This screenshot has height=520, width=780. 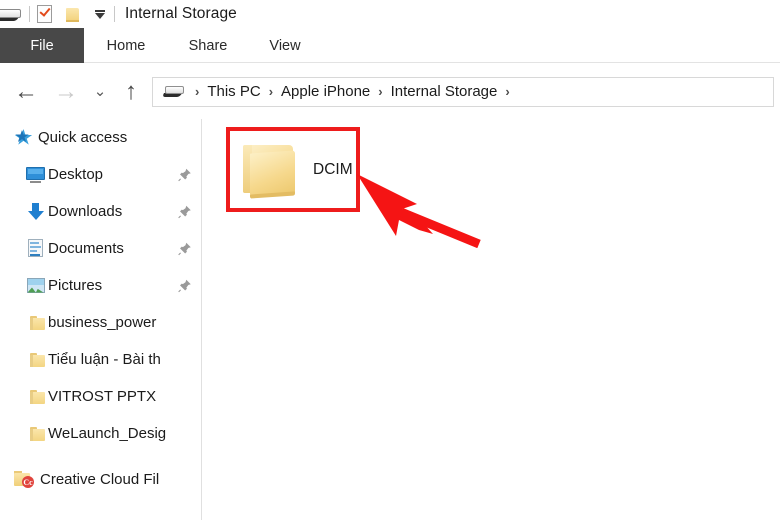 What do you see at coordinates (86, 248) in the screenshot?
I see `sidebar-item-label: Documents` at bounding box center [86, 248].